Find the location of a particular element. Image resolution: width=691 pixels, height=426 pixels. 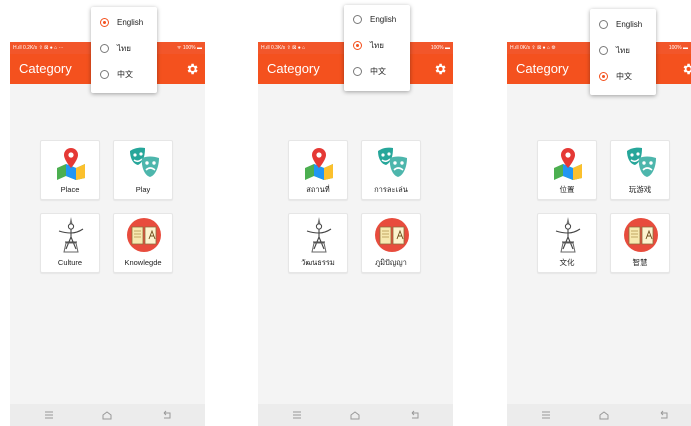

tile-label: วัฒนธรรม is located at coordinates (318, 262).